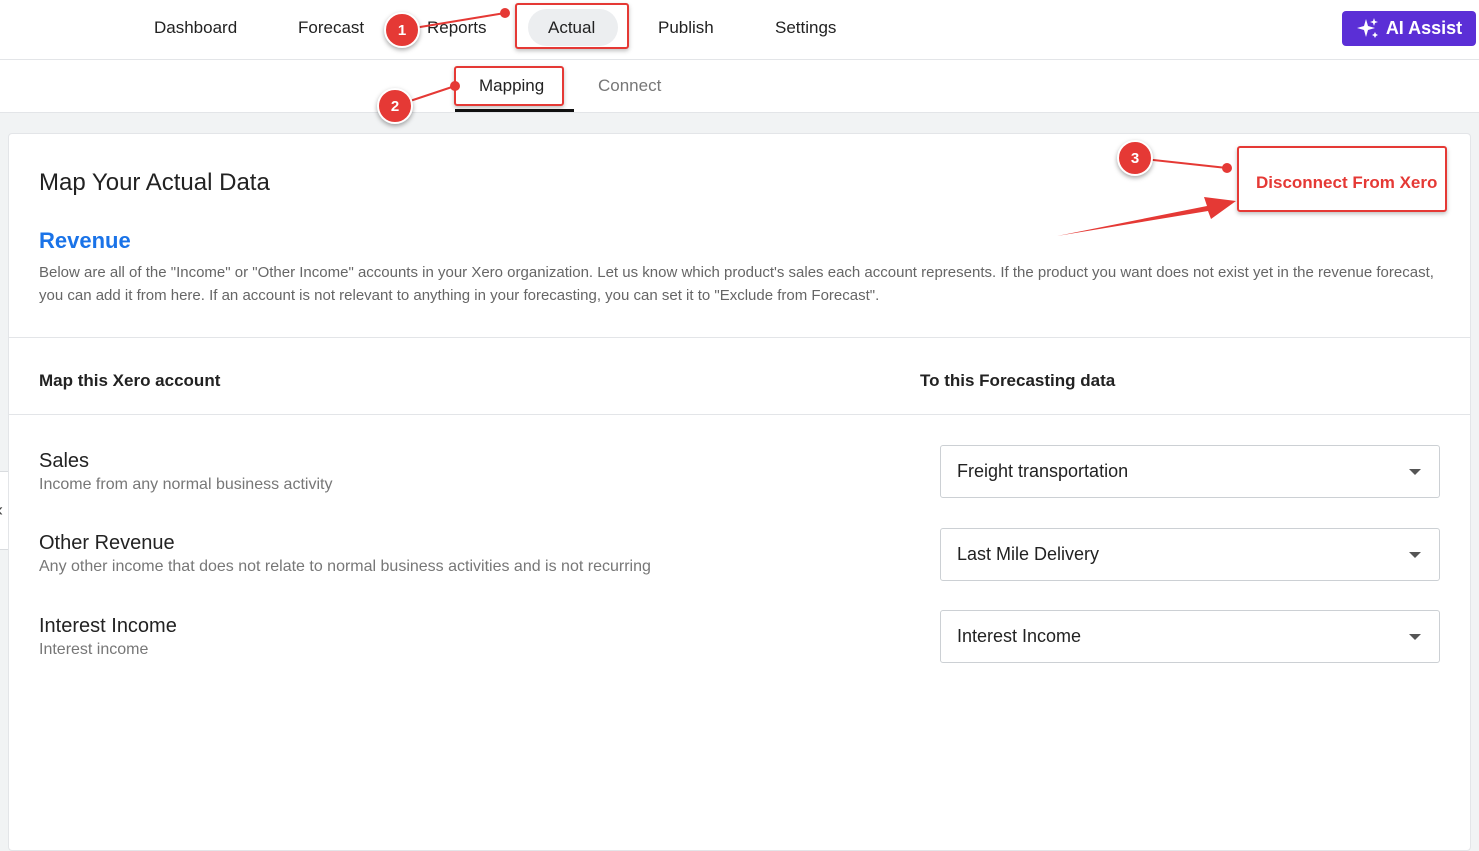  Describe the element at coordinates (94, 649) in the screenshot. I see `row-subtitle-interest-income: Interest income` at that location.